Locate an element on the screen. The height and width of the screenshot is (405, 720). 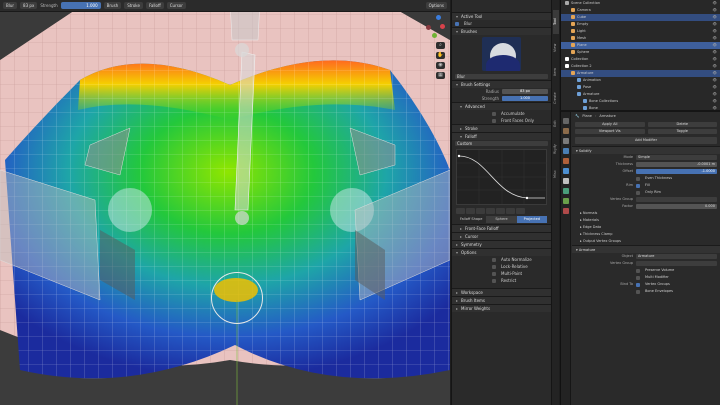
render-tab-icon is located at coordinates (566, 131).